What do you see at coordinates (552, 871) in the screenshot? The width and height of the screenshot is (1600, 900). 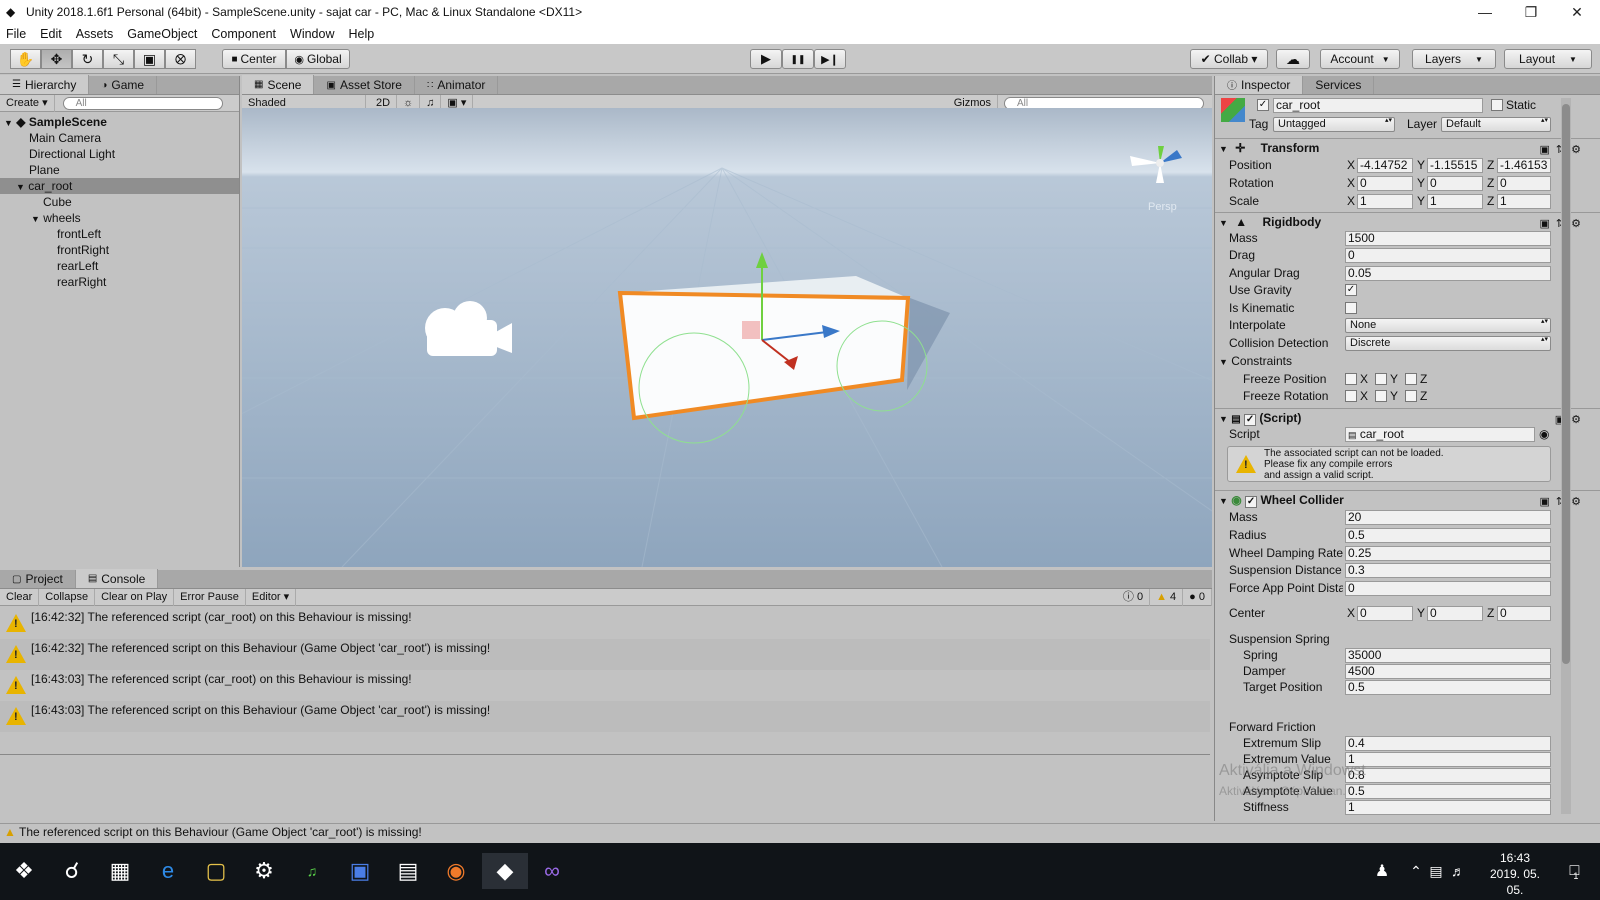 I see `visual-studio-icon: ∞` at bounding box center [552, 871].